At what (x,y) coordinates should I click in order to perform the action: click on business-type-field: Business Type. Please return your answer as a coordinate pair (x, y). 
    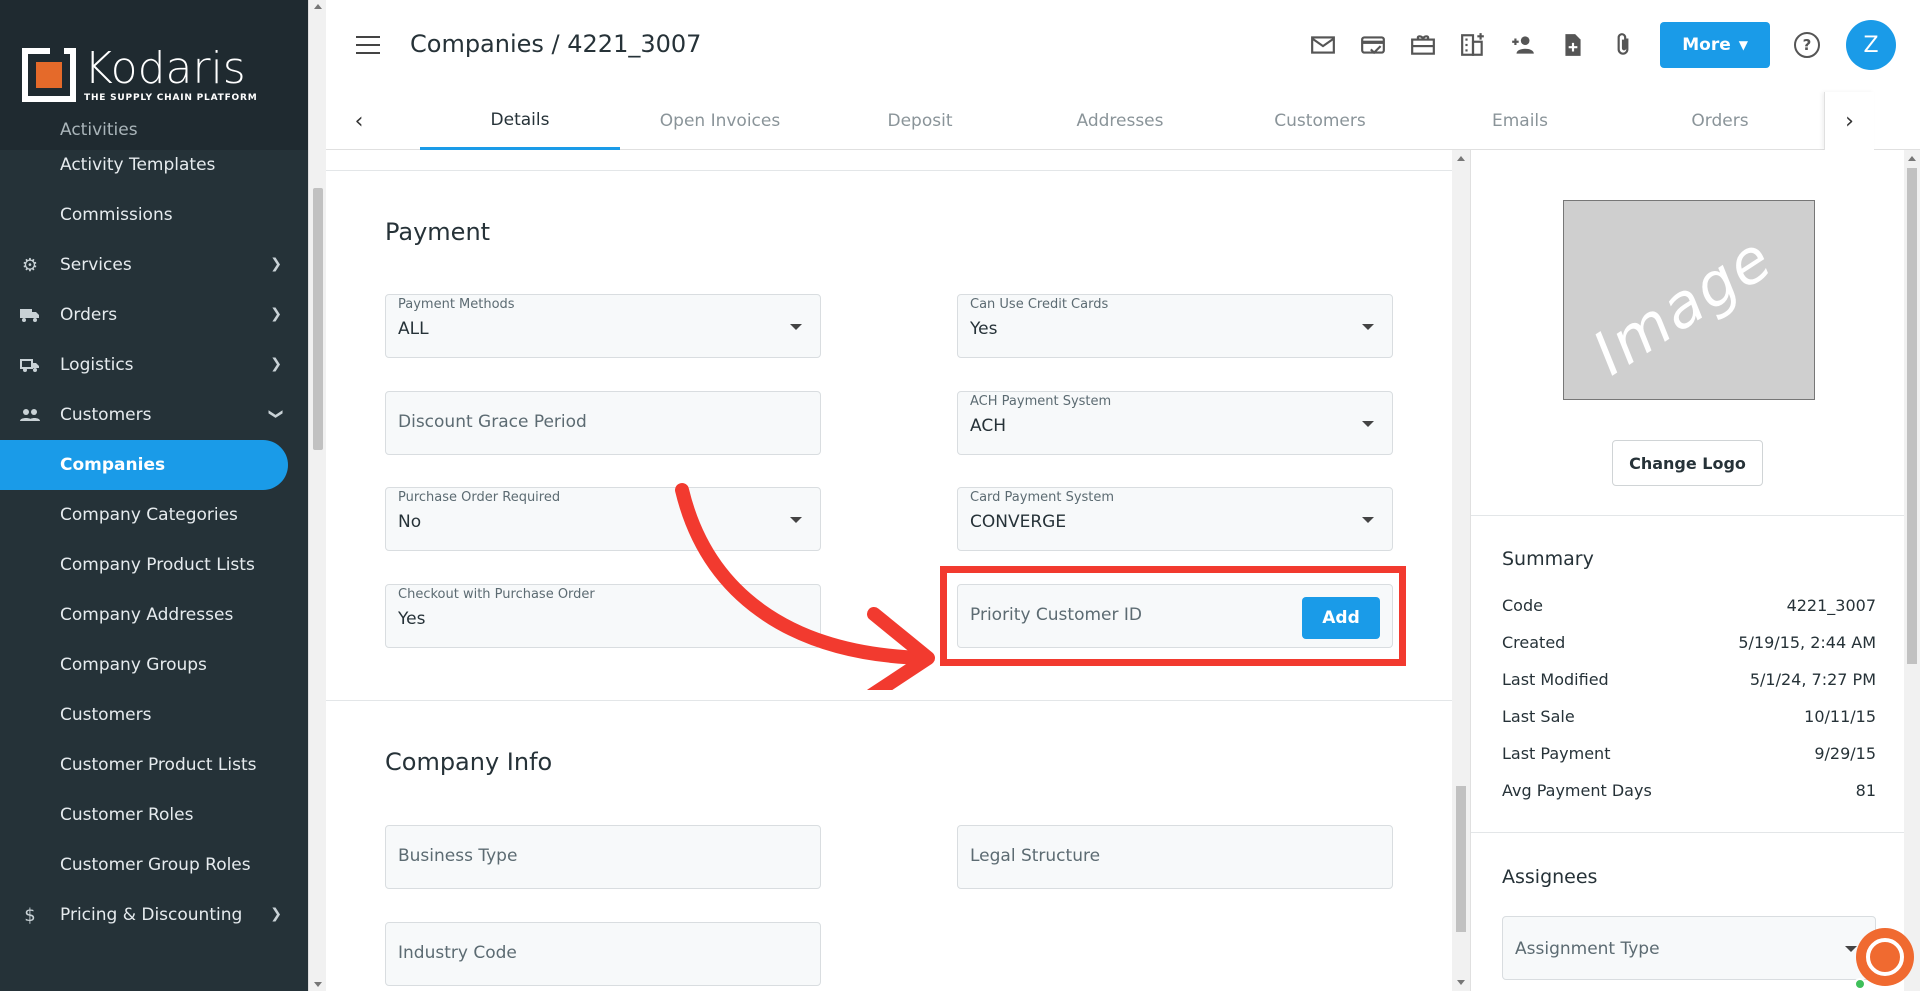
    Looking at the image, I should click on (603, 857).